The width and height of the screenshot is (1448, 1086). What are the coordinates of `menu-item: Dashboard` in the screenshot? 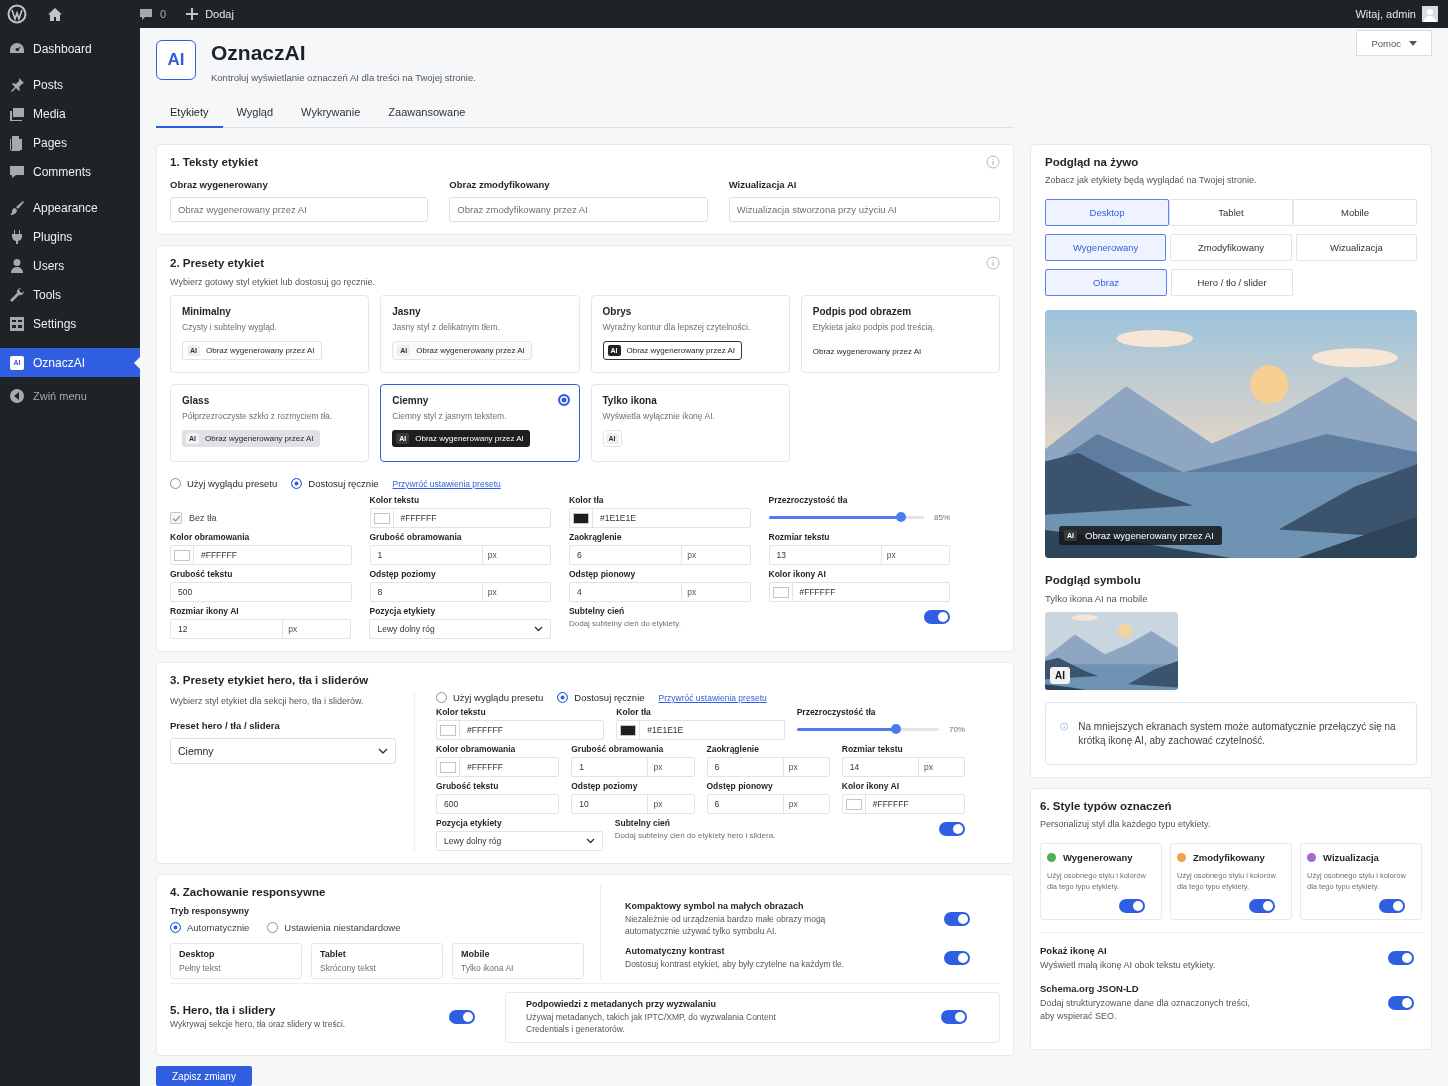 It's located at (70, 48).